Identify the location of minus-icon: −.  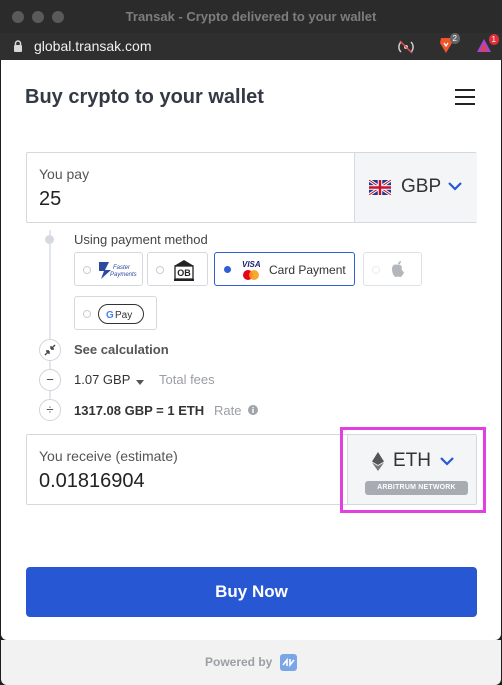
(50, 380).